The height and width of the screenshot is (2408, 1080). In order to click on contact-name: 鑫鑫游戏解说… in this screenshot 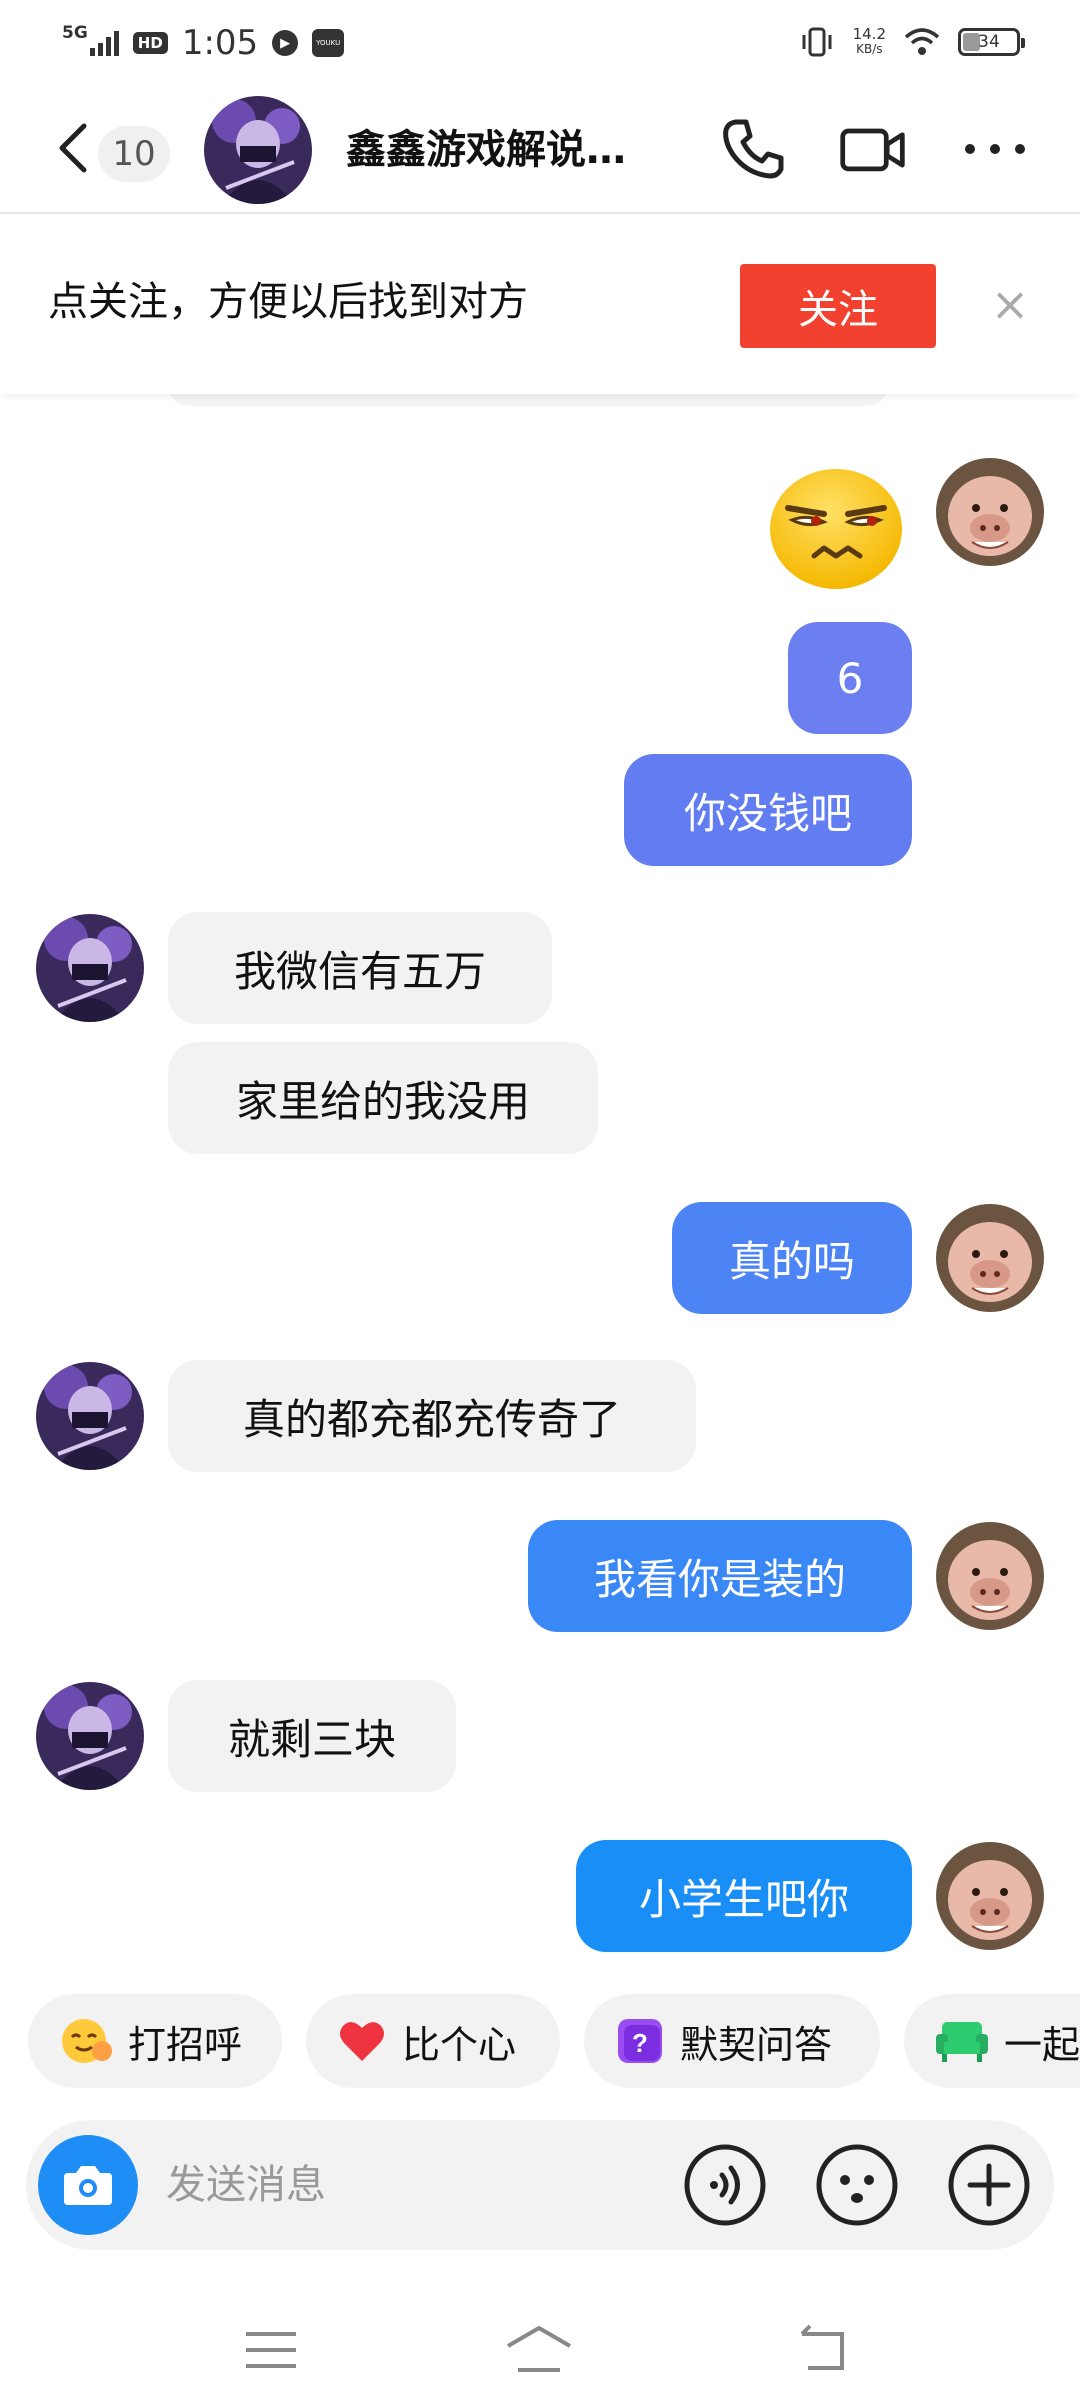, I will do `click(506, 150)`.